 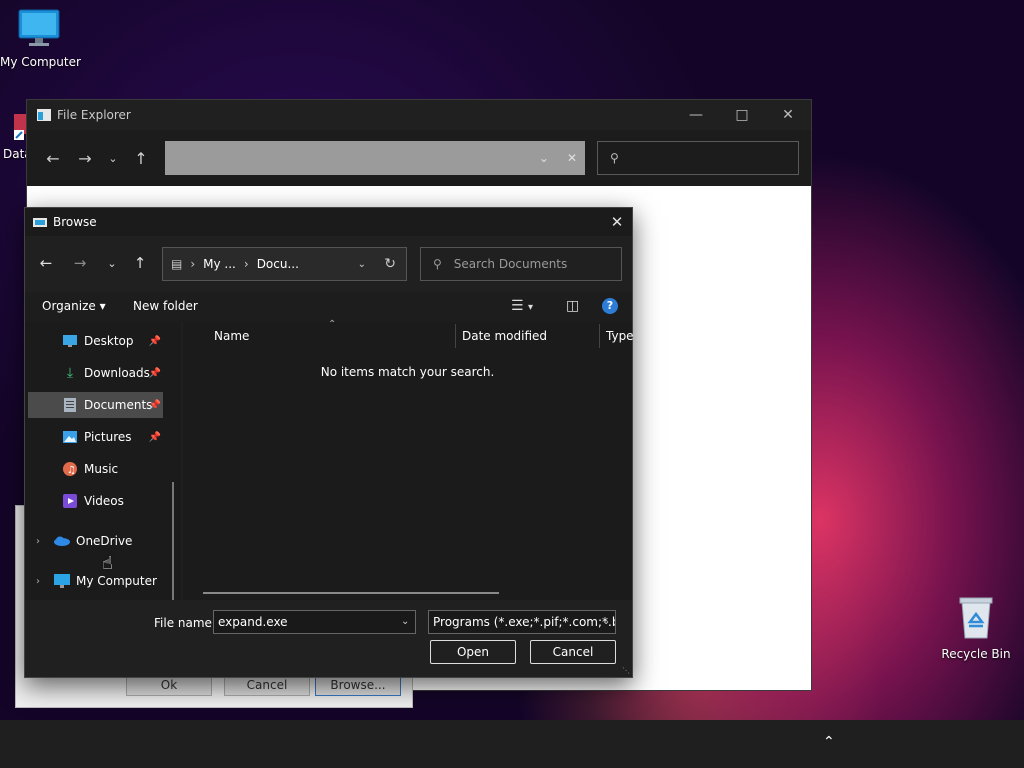 What do you see at coordinates (101, 469) in the screenshot?
I see `sidebar-item-label: Music` at bounding box center [101, 469].